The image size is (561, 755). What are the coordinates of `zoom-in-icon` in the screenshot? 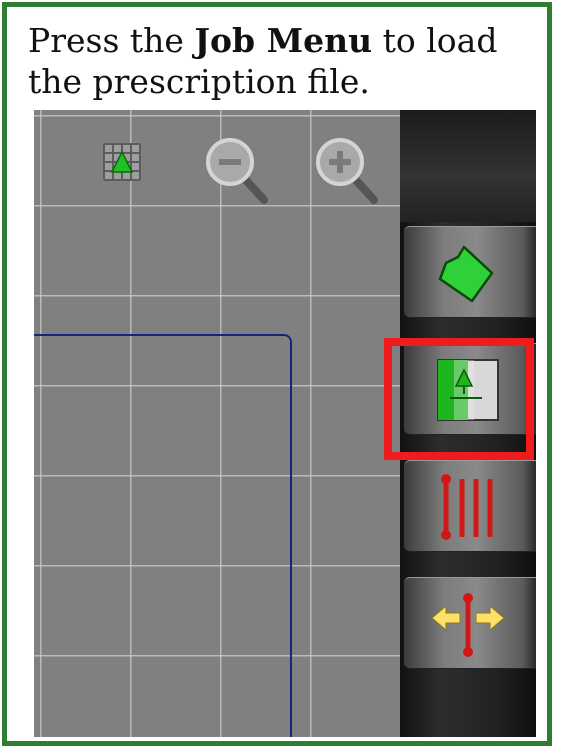 It's located at (347, 171).